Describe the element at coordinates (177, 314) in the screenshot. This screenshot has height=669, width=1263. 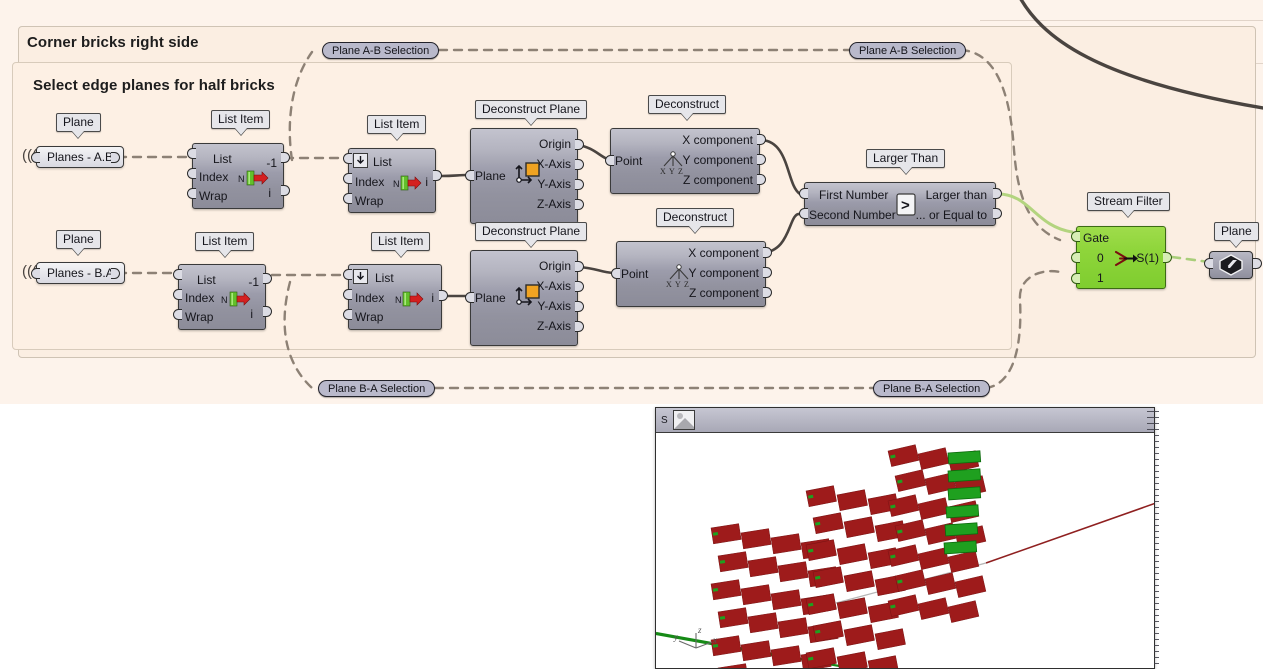
I see `port-in-wrap-bot1` at that location.